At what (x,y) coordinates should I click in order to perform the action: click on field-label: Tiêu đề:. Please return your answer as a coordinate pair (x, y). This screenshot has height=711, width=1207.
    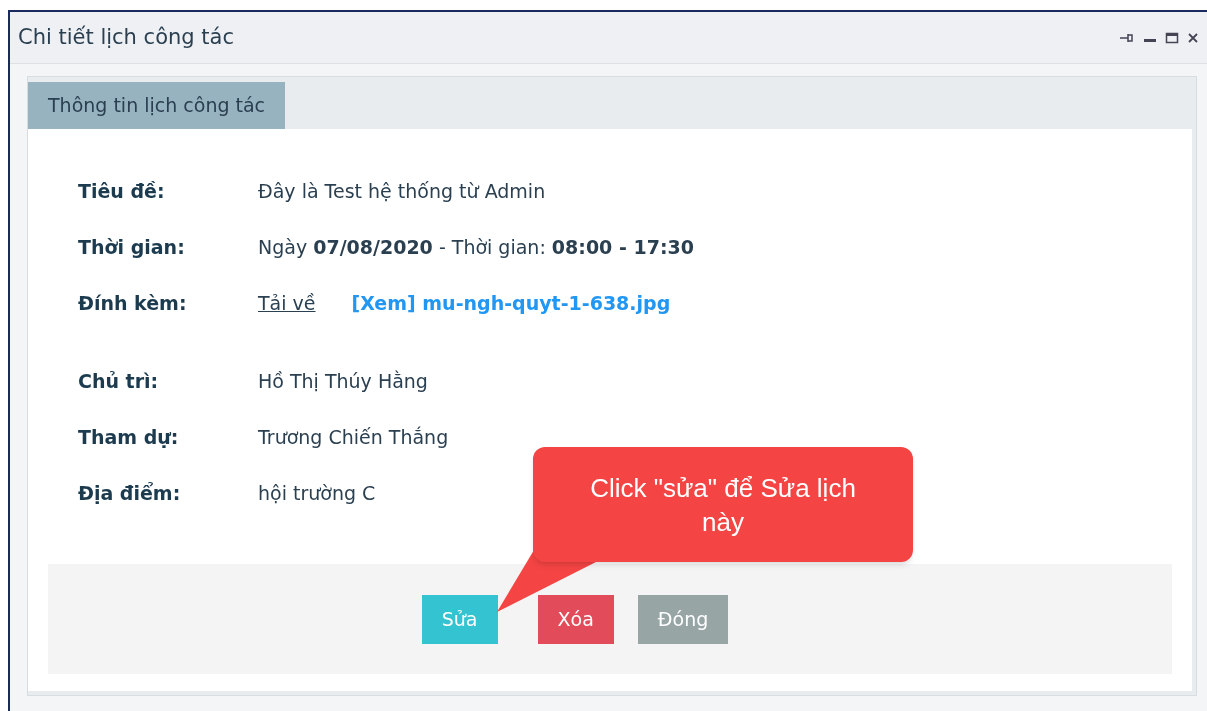
    Looking at the image, I should click on (122, 191).